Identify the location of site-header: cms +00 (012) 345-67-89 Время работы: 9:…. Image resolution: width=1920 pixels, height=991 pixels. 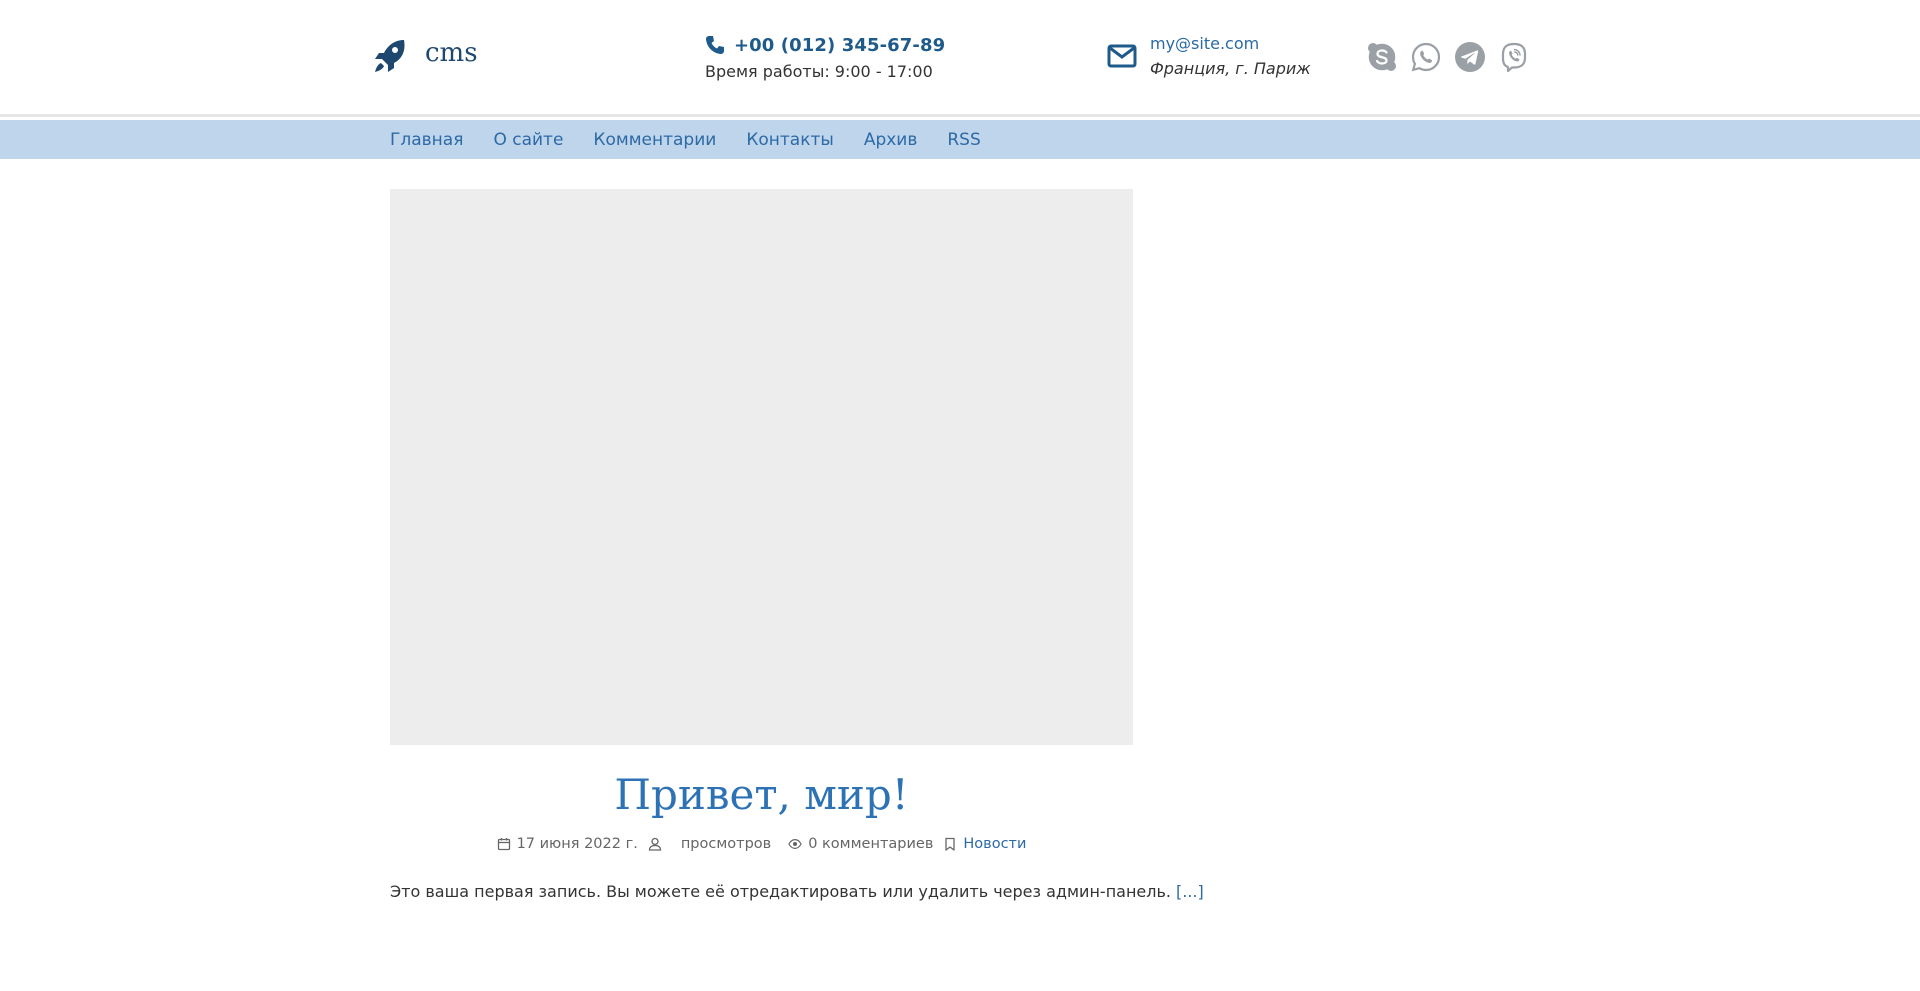
(960, 58).